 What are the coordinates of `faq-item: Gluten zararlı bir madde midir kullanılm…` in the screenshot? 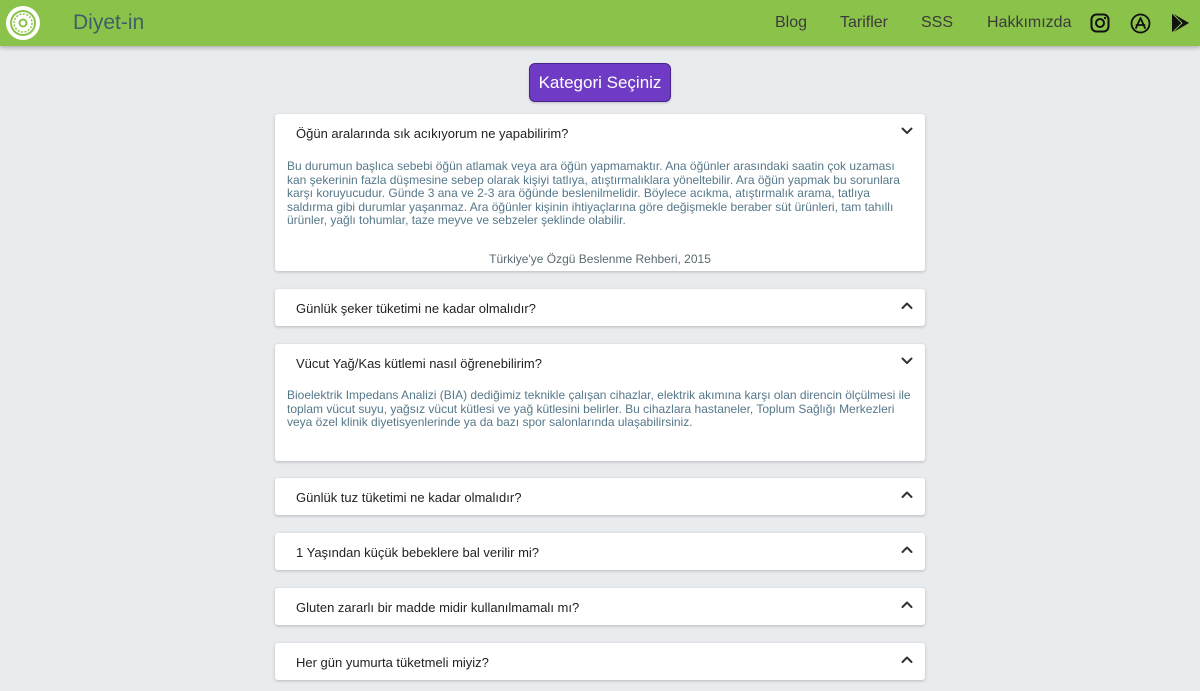 It's located at (600, 606).